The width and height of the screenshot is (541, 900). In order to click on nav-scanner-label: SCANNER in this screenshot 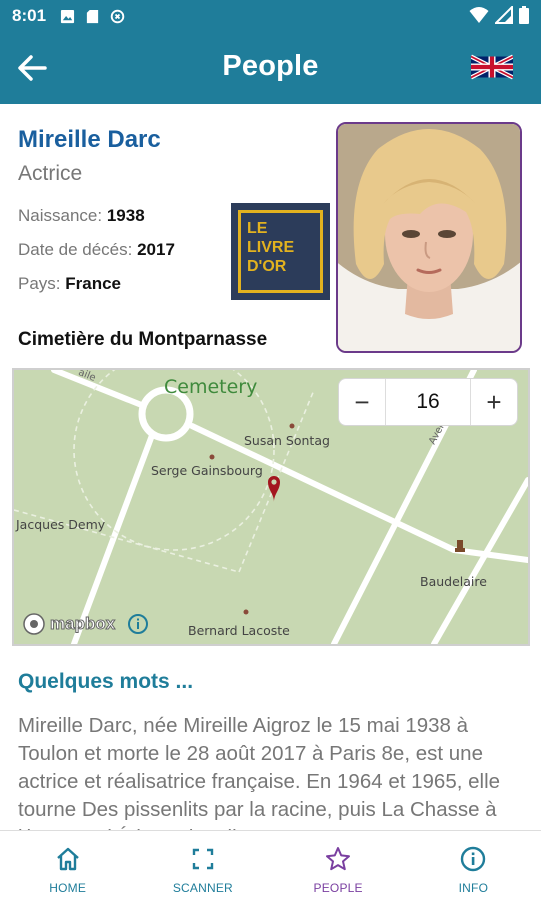, I will do `click(202, 888)`.